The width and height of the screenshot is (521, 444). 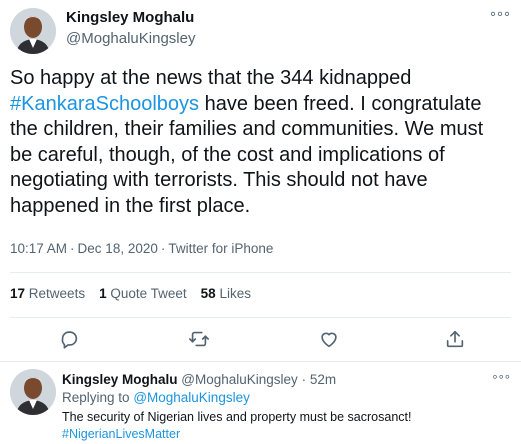 What do you see at coordinates (208, 293) in the screenshot?
I see `likes-count: 58` at bounding box center [208, 293].